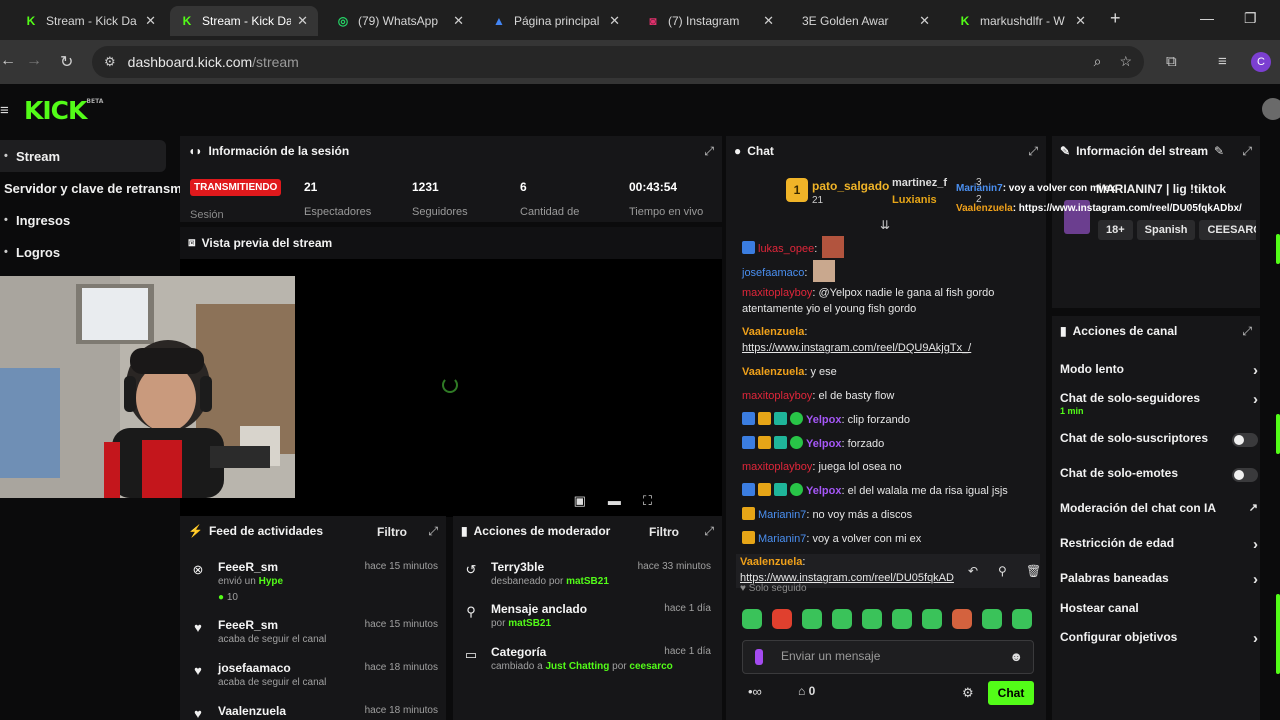  Describe the element at coordinates (550, 199) in the screenshot. I see `stat-count: 6 Cantidad de` at that location.